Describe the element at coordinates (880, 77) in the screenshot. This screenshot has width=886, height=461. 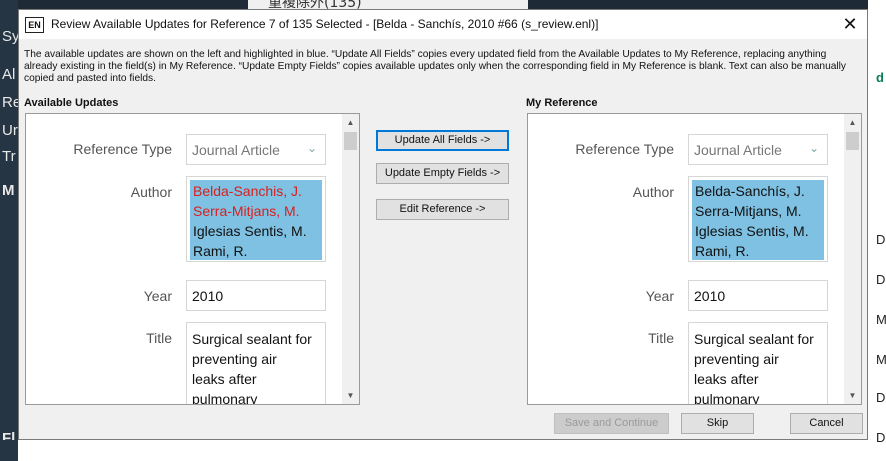
I see `bg-right-text: d` at that location.